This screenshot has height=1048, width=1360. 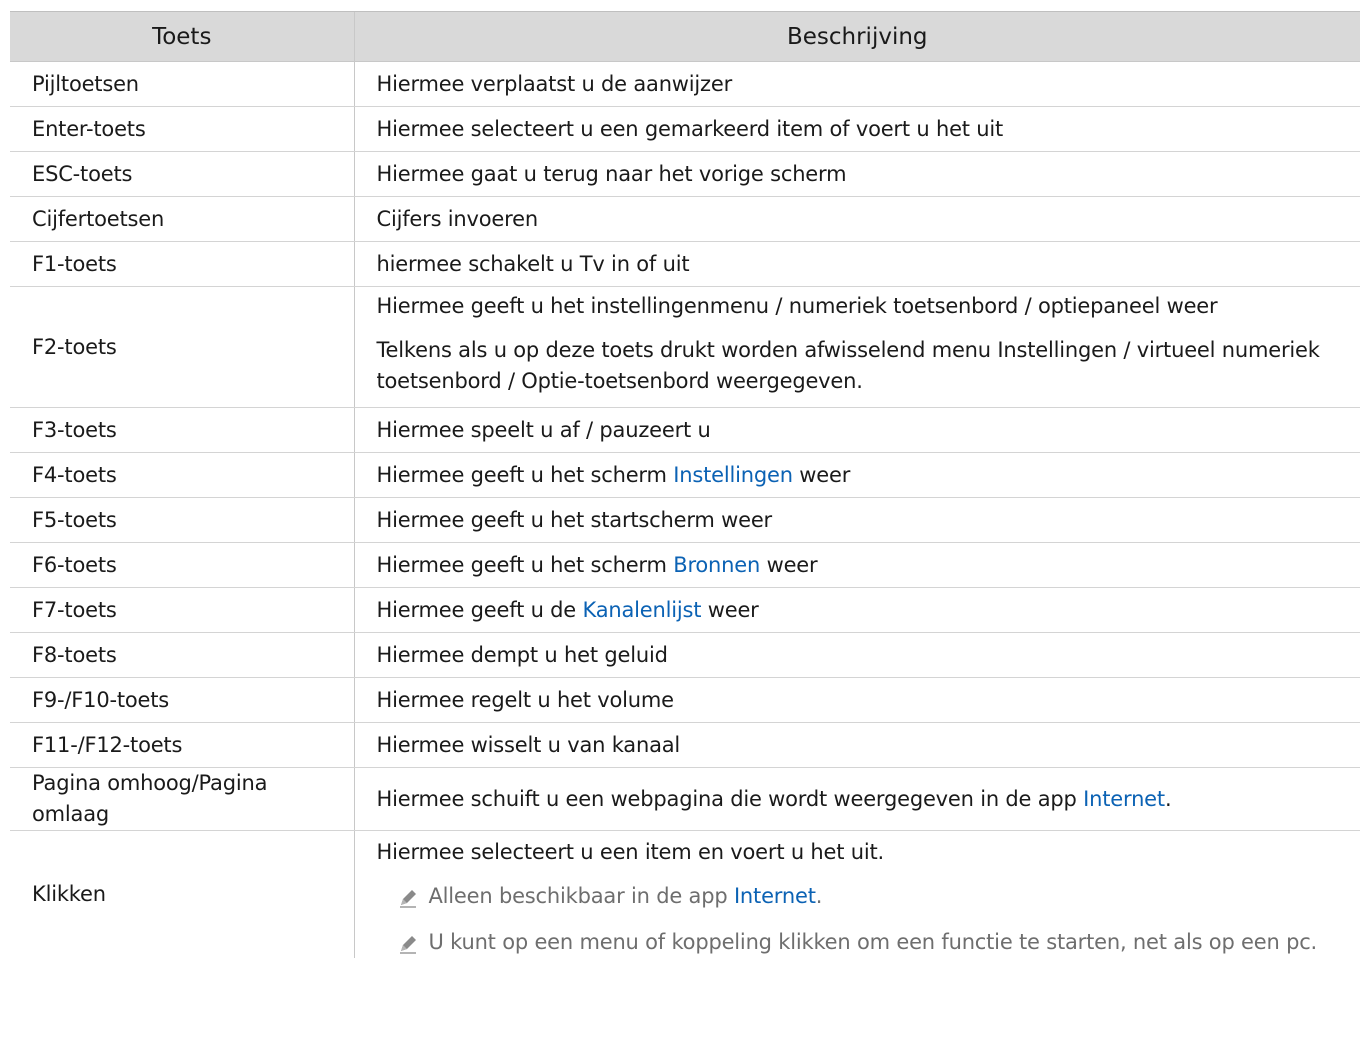 I want to click on menu-reference-link: Bronnen, so click(x=717, y=564).